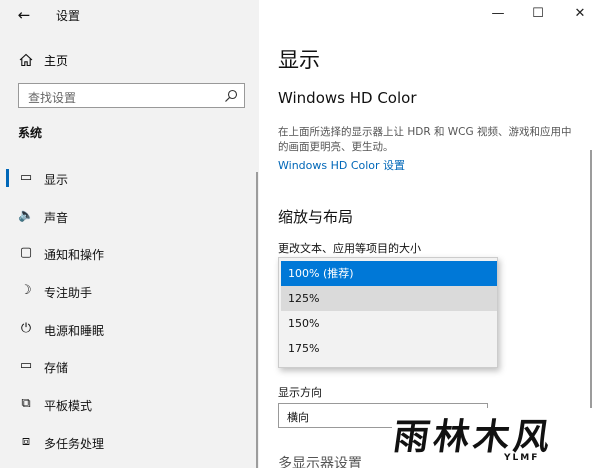  What do you see at coordinates (56, 61) in the screenshot?
I see `home-label: 主页` at bounding box center [56, 61].